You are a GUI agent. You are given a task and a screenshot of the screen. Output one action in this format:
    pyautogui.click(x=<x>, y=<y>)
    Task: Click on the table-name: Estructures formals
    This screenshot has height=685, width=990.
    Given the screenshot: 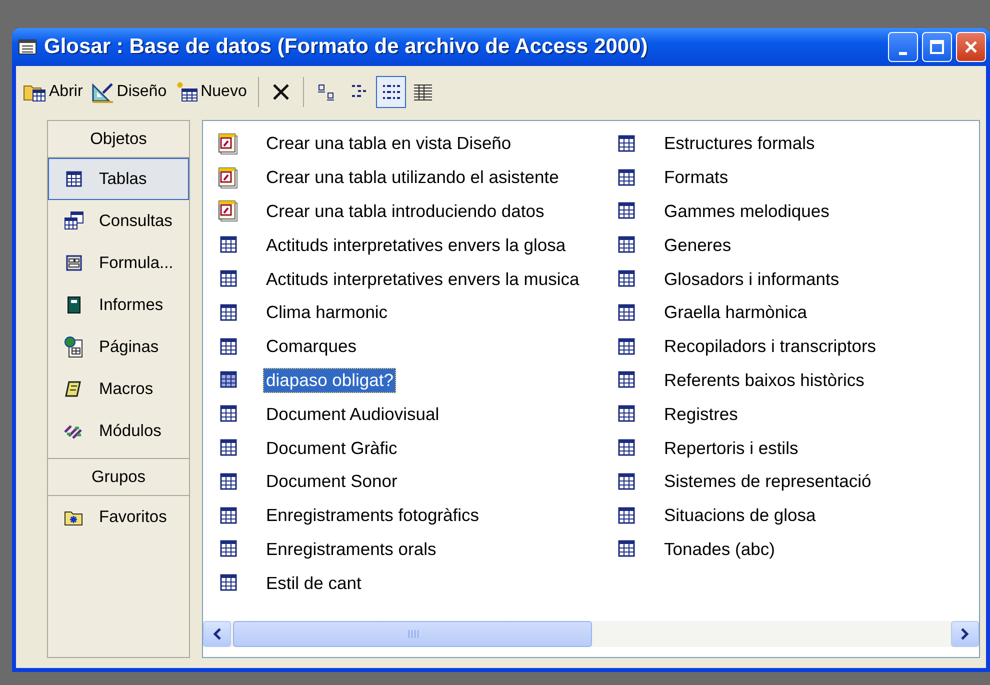 What is the action you would take?
    pyautogui.click(x=739, y=143)
    